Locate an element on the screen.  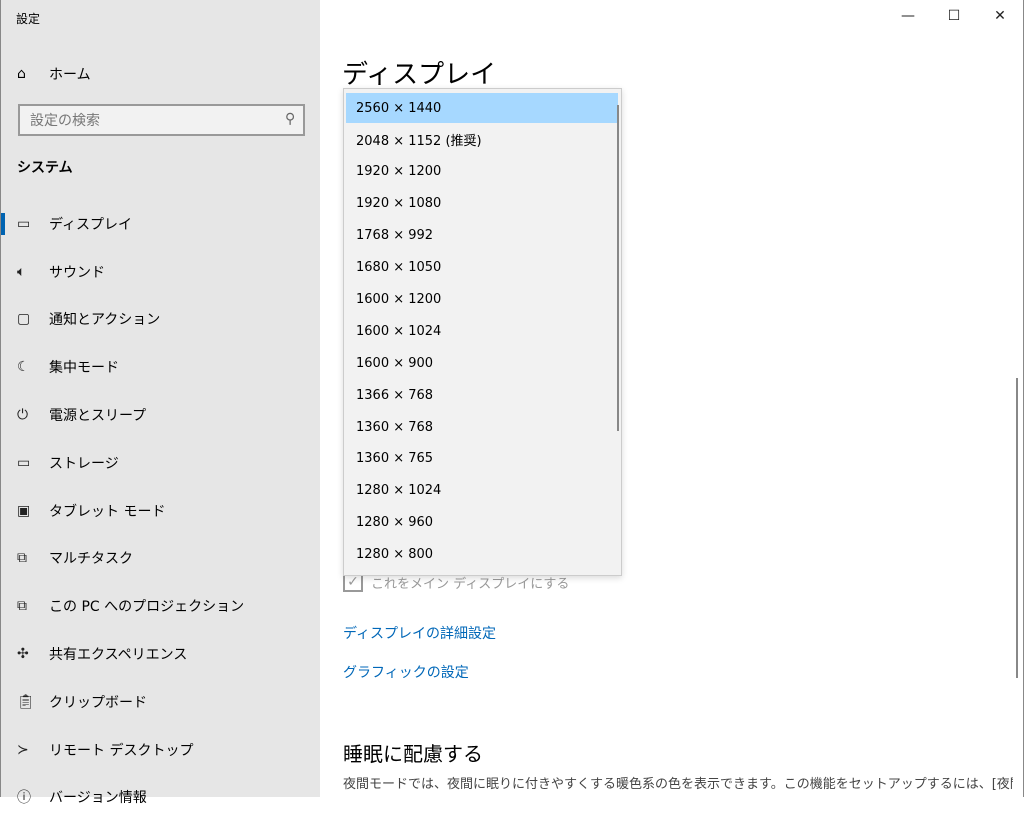
sleep-heading: 睡眠に配慮する is located at coordinates (413, 754).